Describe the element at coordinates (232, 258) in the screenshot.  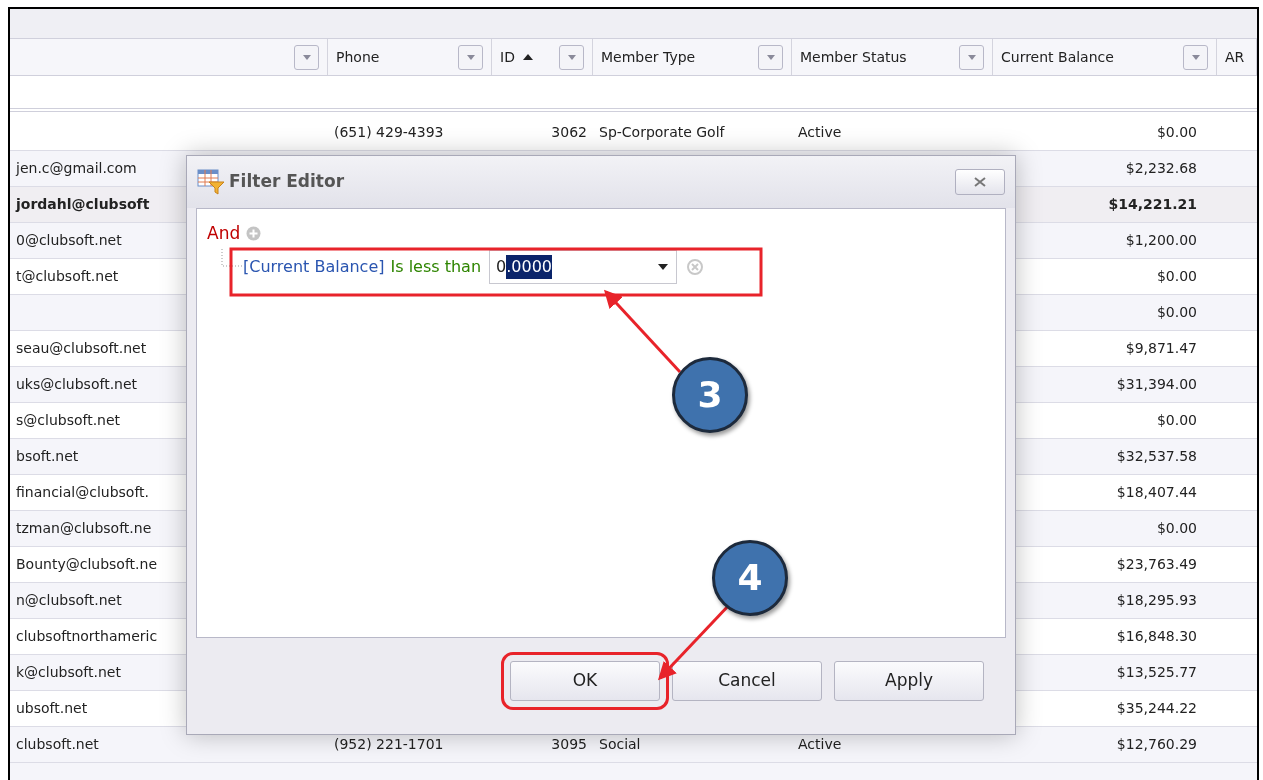
I see `tree-connector-icon` at that location.